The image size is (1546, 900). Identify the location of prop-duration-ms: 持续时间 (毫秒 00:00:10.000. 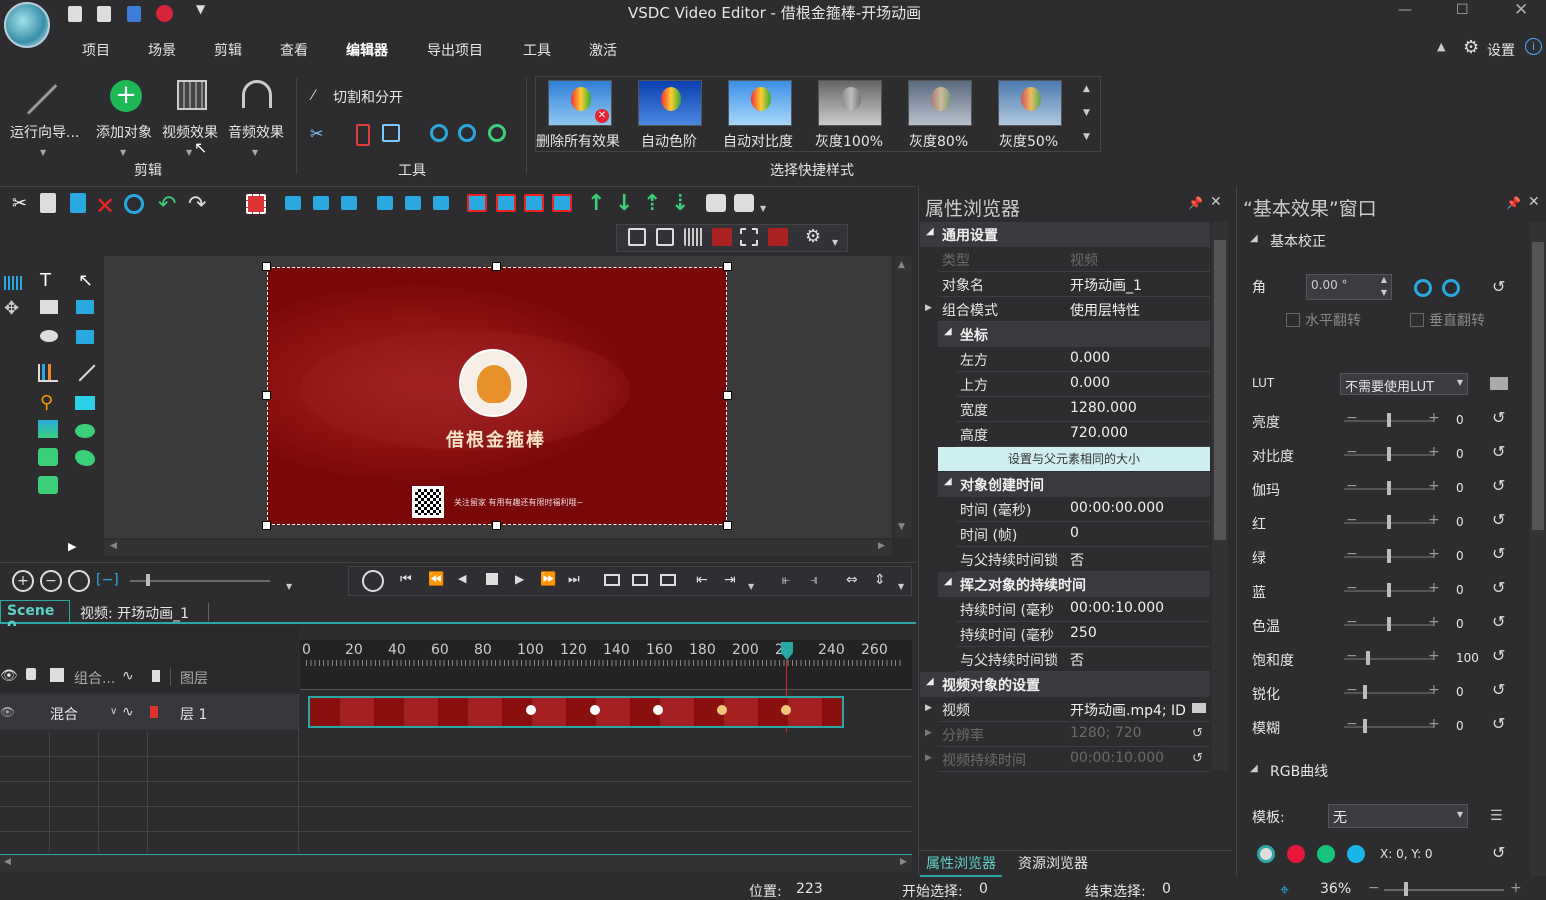
(1083, 609).